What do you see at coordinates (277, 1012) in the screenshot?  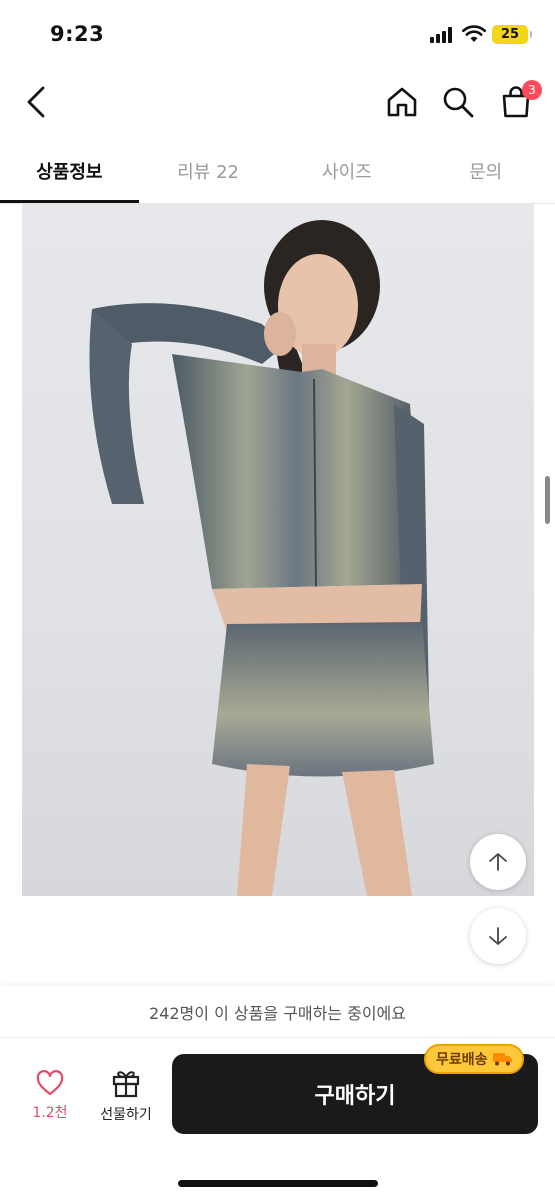 I see `buyers-notice: 242명이 이 상품을 구매하는 중이에요` at bounding box center [277, 1012].